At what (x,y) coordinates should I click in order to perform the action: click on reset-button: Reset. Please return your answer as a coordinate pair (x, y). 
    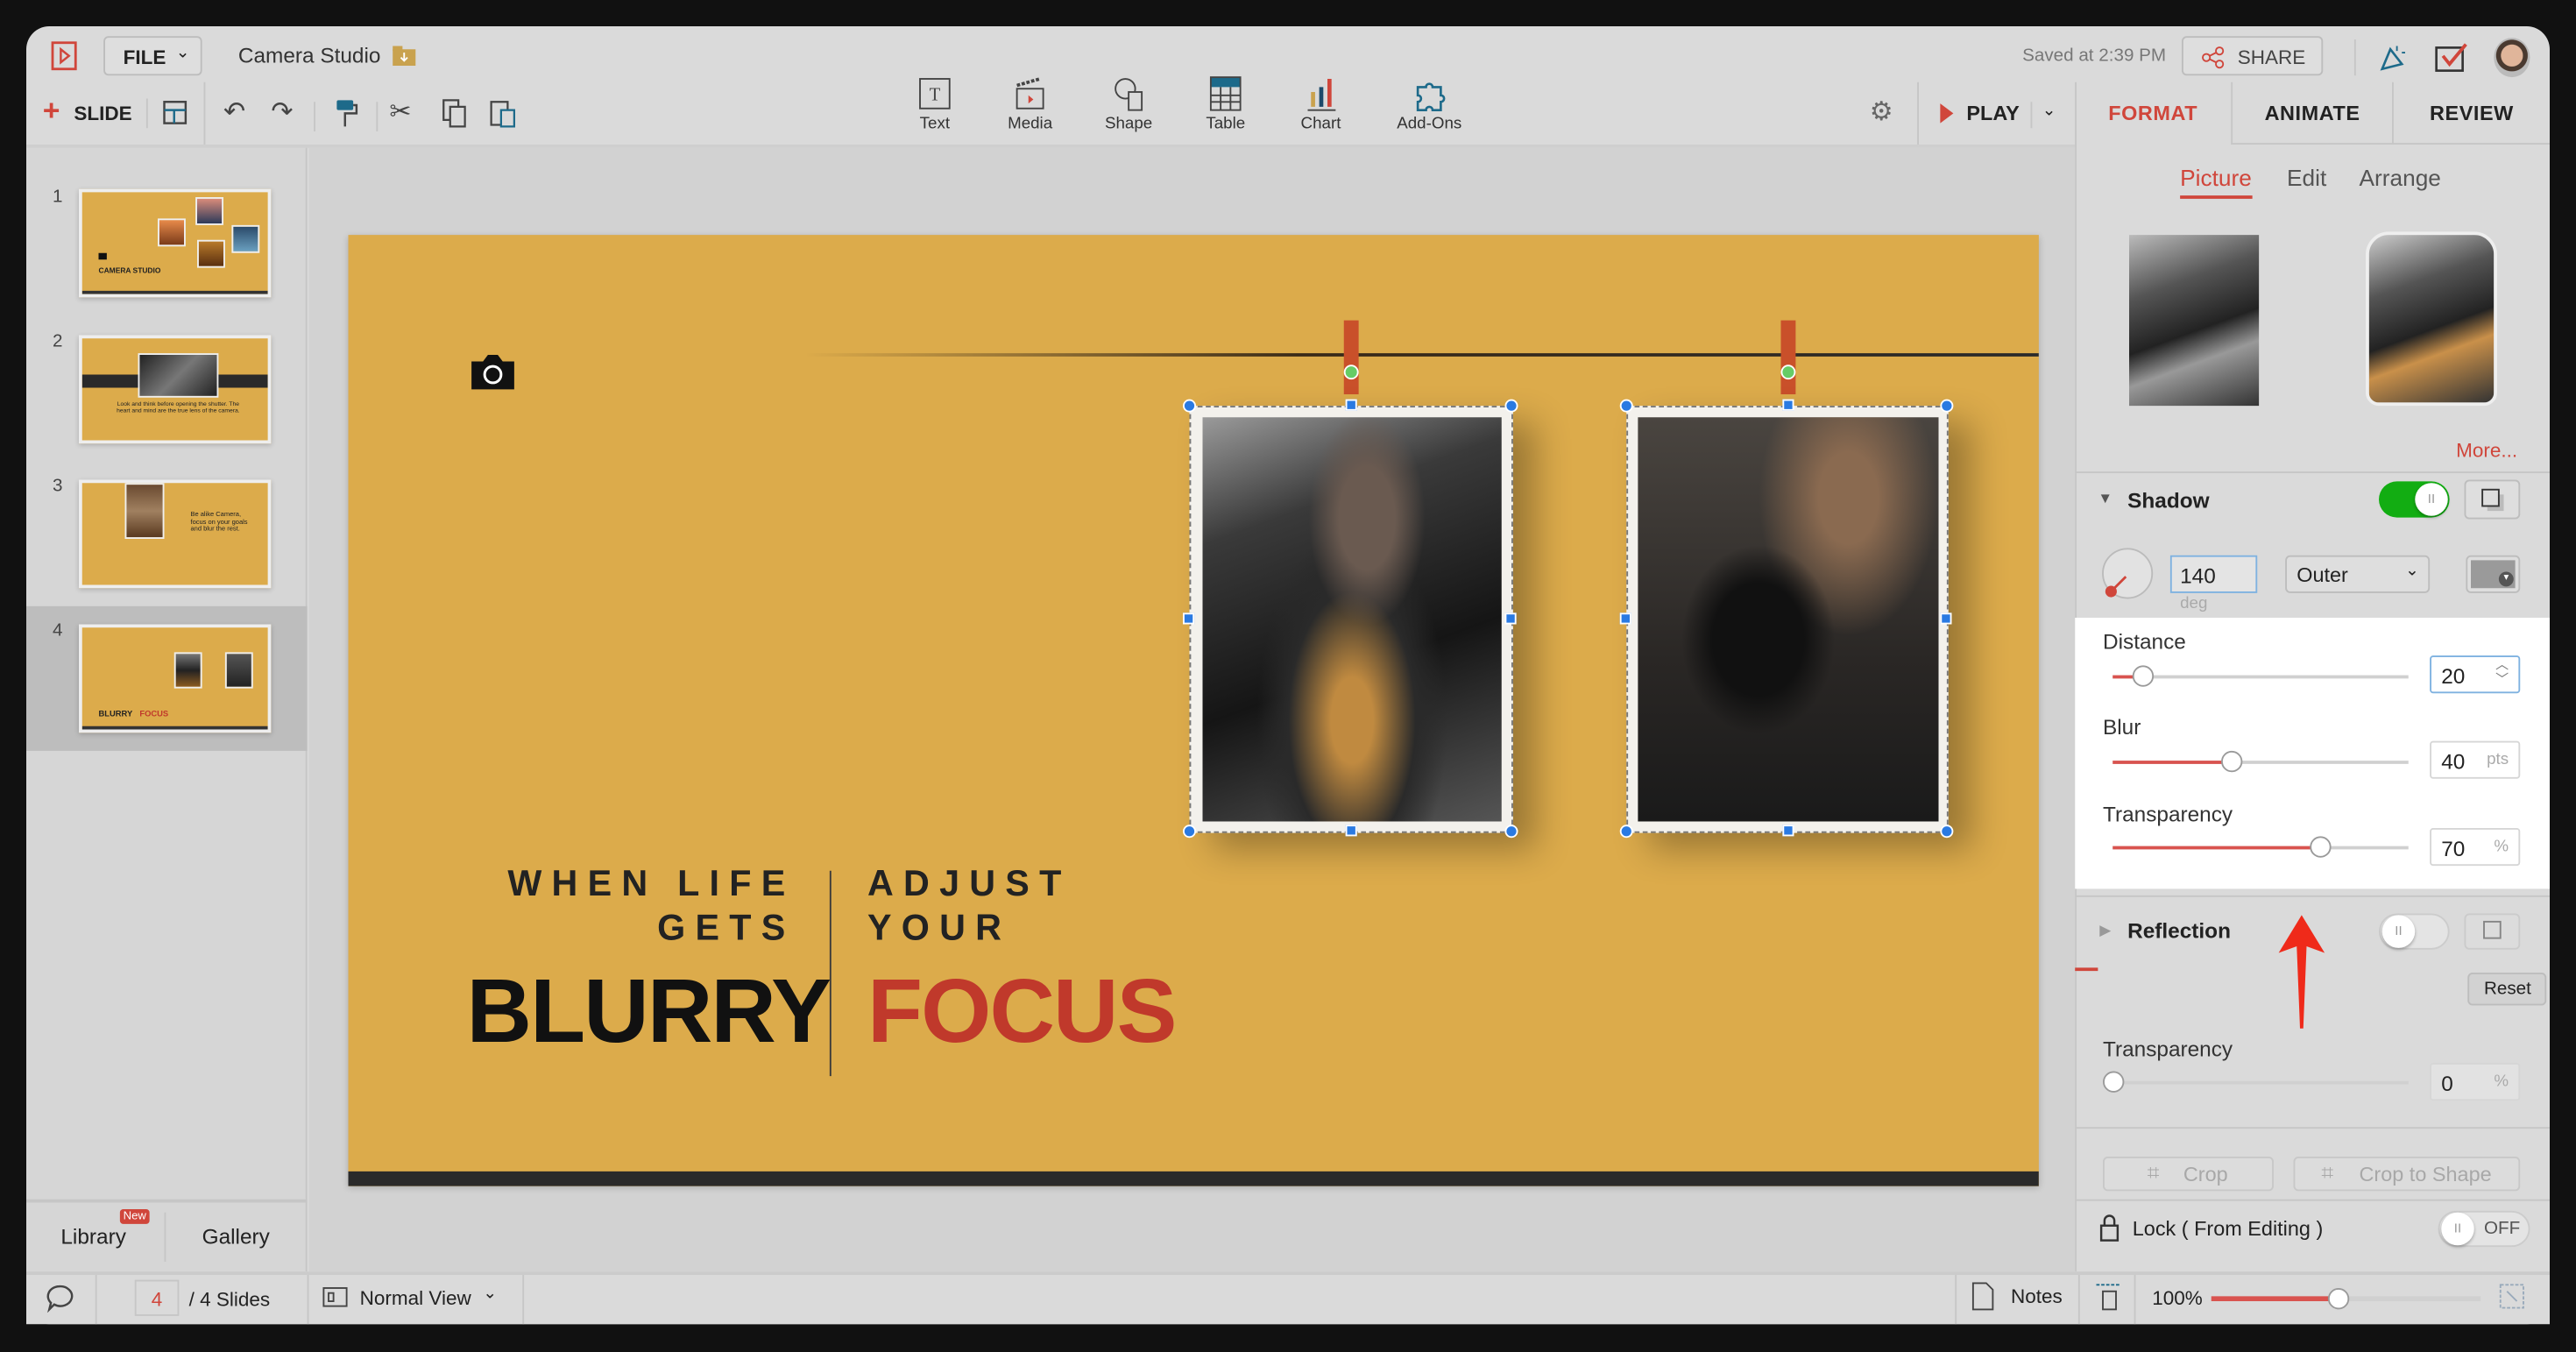
    Looking at the image, I should click on (2507, 989).